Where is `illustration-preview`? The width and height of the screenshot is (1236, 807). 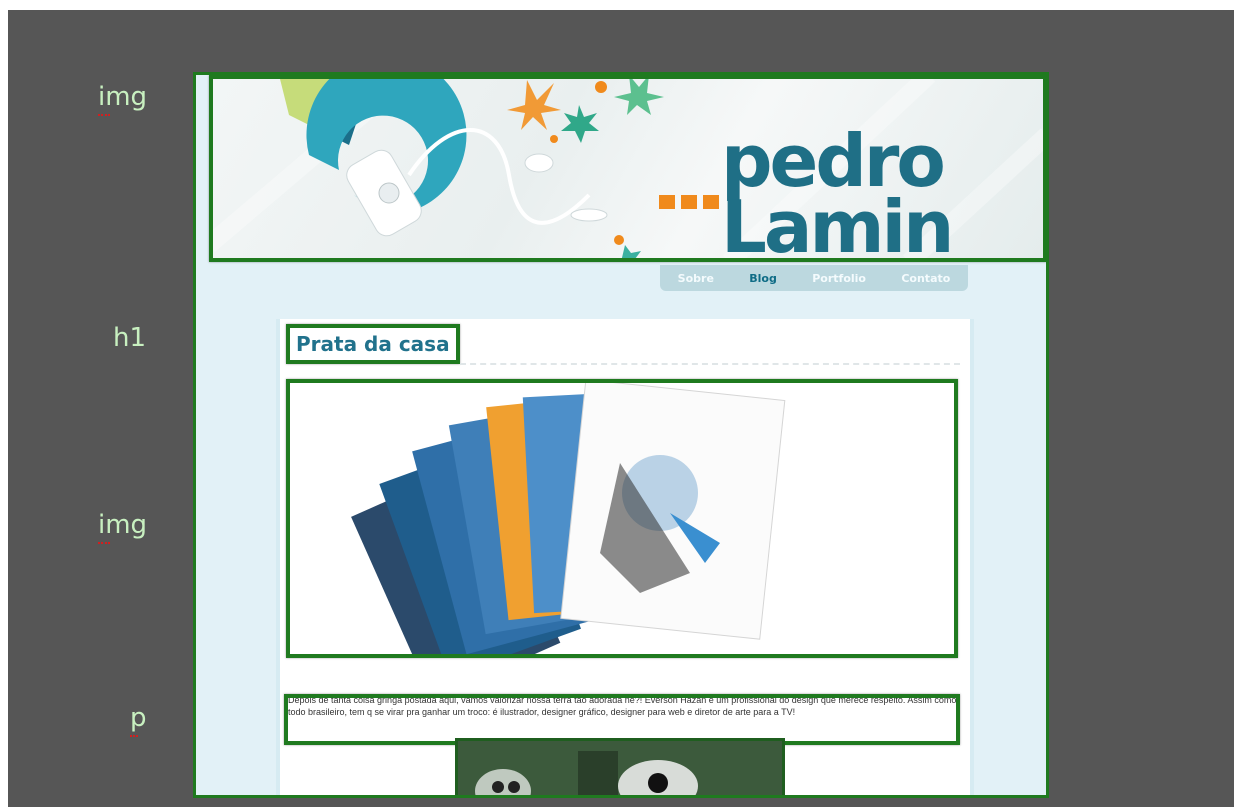 illustration-preview is located at coordinates (620, 768).